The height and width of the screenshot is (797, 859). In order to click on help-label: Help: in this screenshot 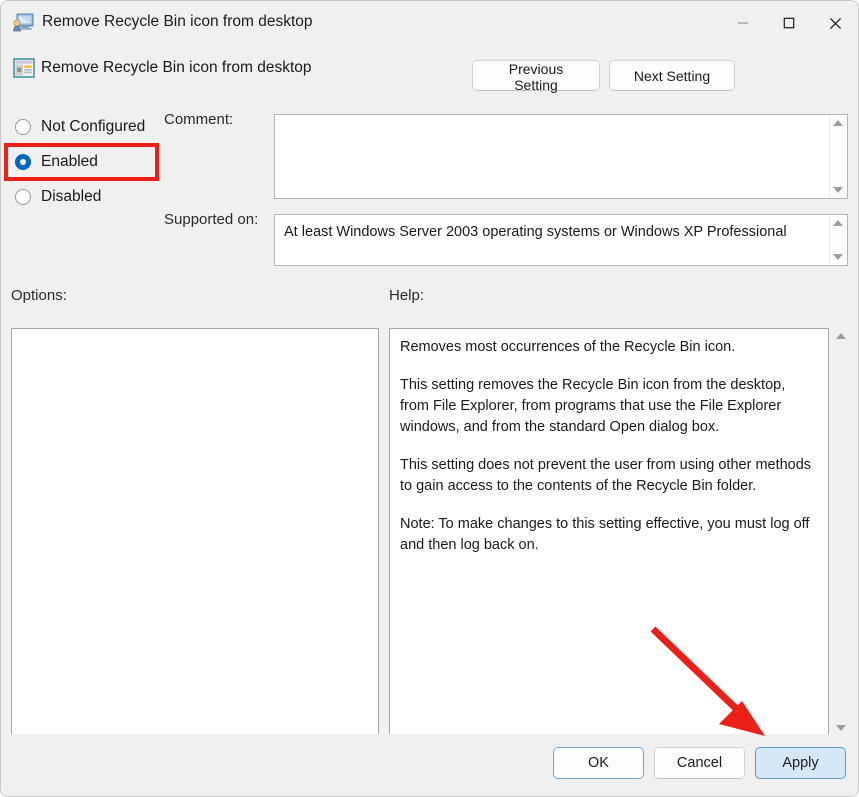, I will do `click(407, 295)`.